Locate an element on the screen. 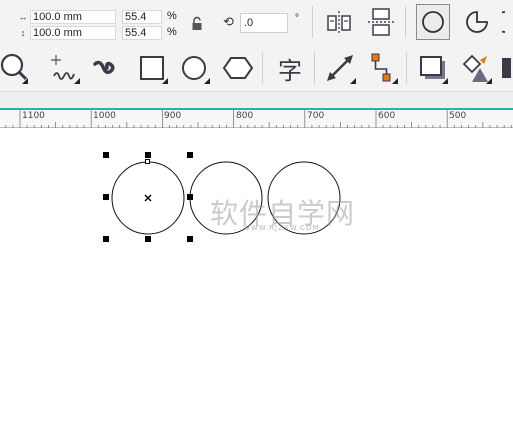 The height and width of the screenshot is (430, 513). freehand-tool is located at coordinates (64, 68).